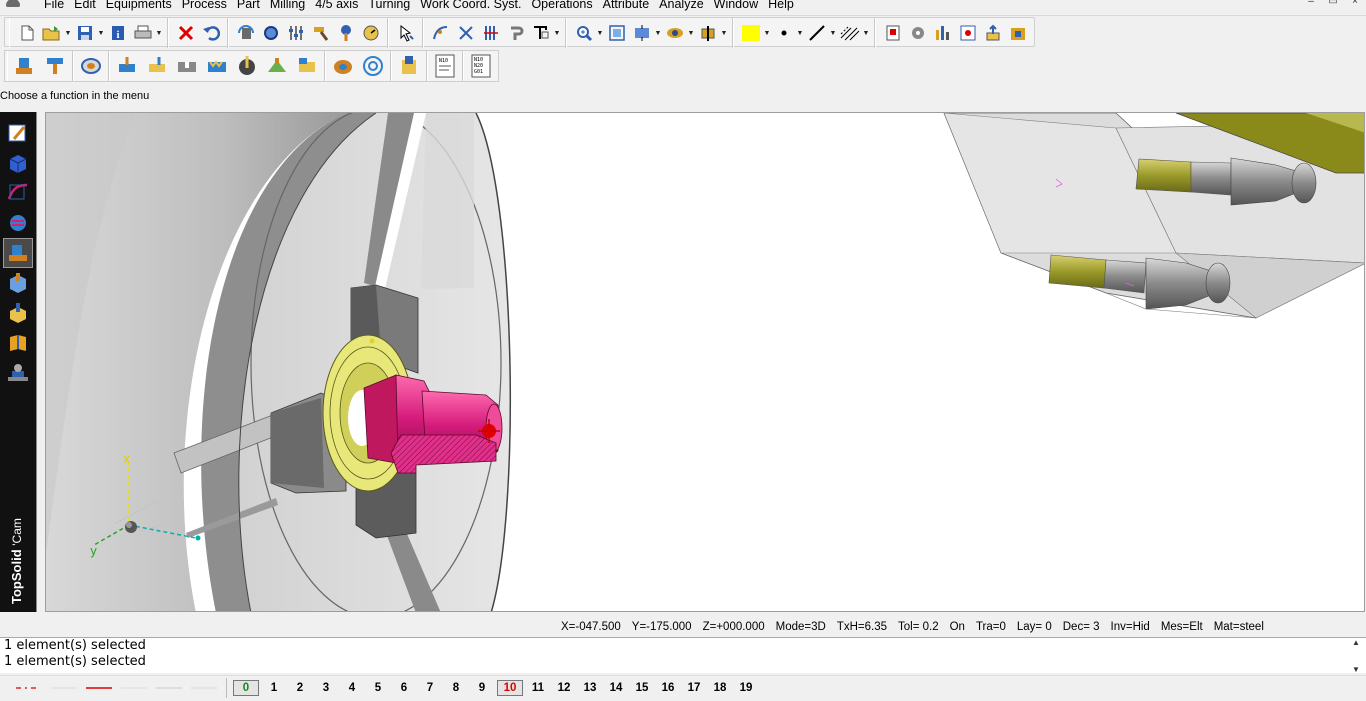 Image resolution: width=1366 pixels, height=701 pixels. Describe the element at coordinates (942, 33) in the screenshot. I see `bars-icon` at that location.